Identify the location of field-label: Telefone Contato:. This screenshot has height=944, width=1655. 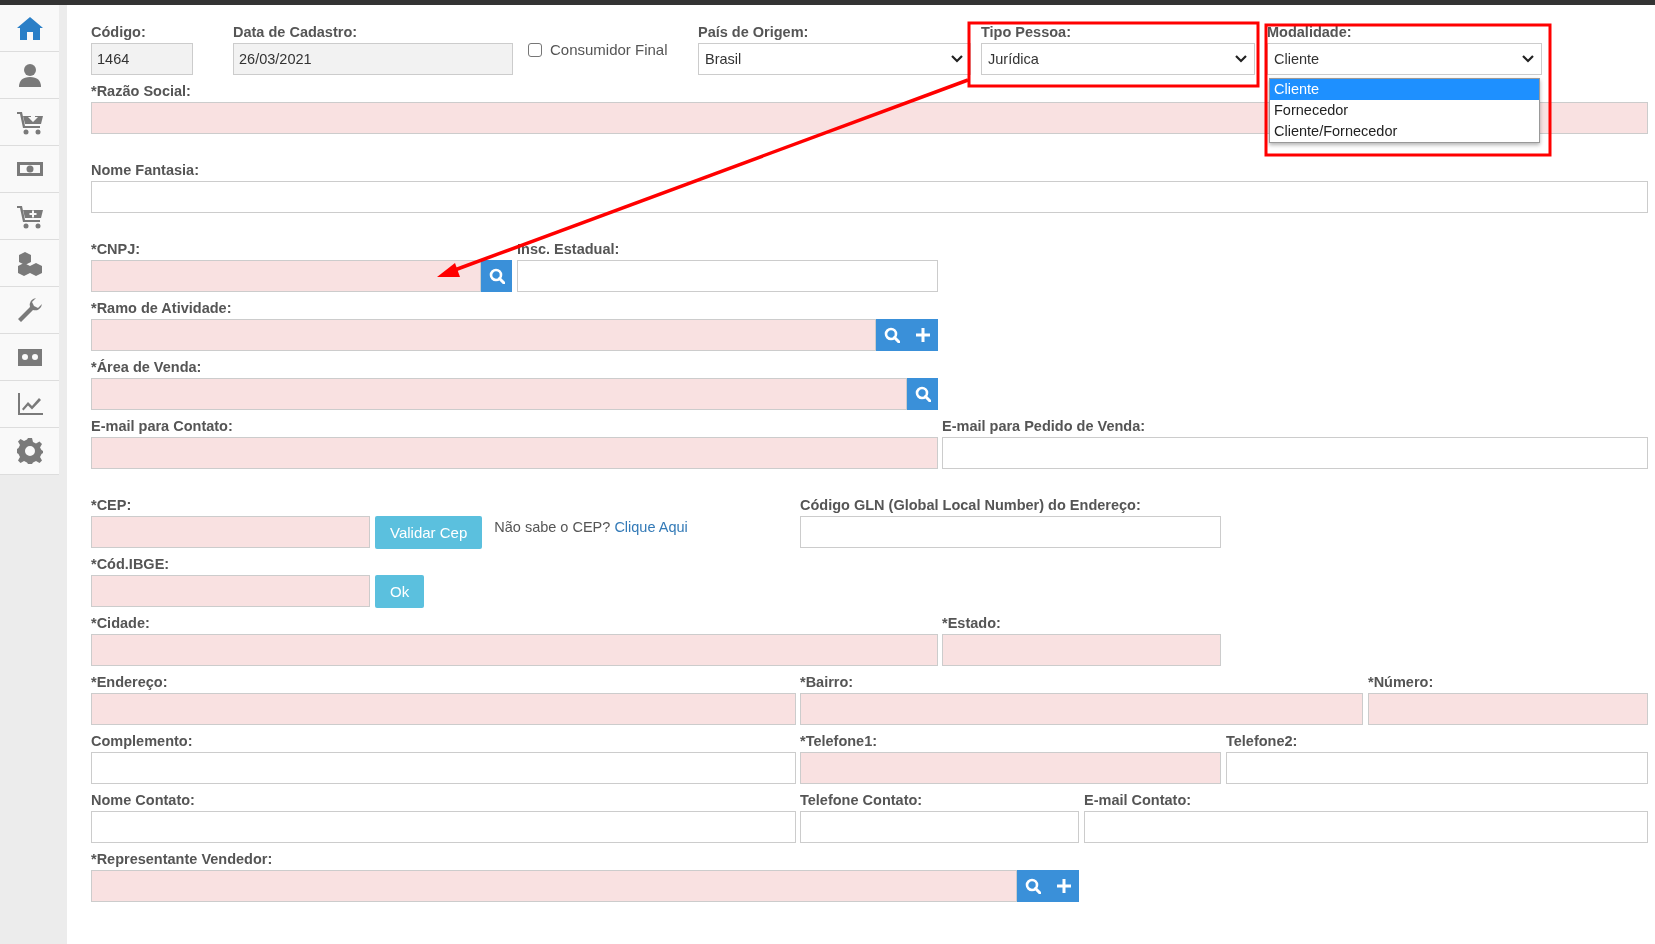
(861, 800).